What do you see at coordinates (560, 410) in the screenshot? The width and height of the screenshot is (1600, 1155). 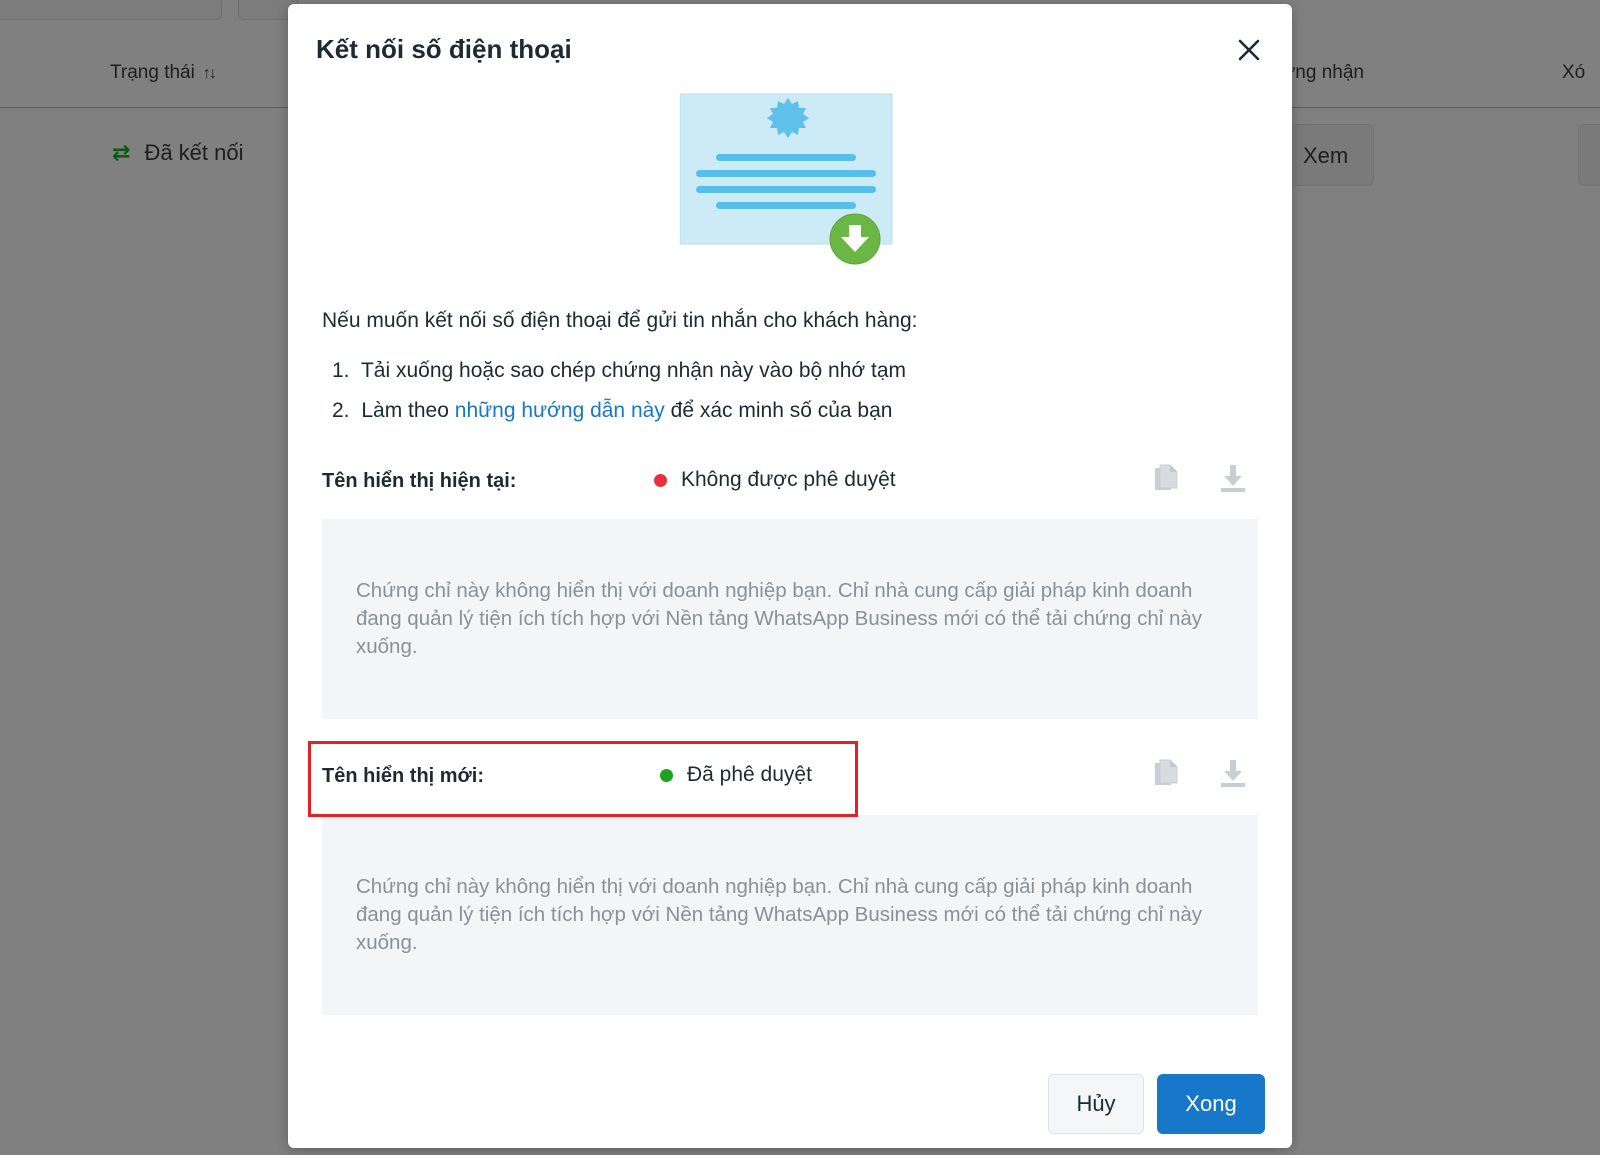 I see `instructions-link: những hướng dẫn này` at bounding box center [560, 410].